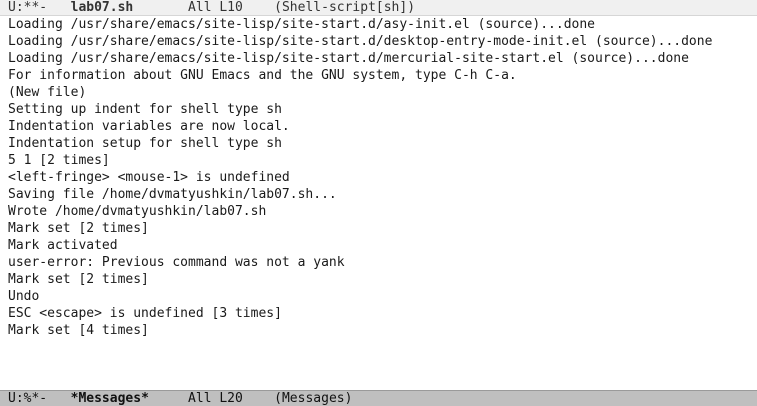  What do you see at coordinates (28, 398) in the screenshot?
I see `buffer-status: U:%*-` at bounding box center [28, 398].